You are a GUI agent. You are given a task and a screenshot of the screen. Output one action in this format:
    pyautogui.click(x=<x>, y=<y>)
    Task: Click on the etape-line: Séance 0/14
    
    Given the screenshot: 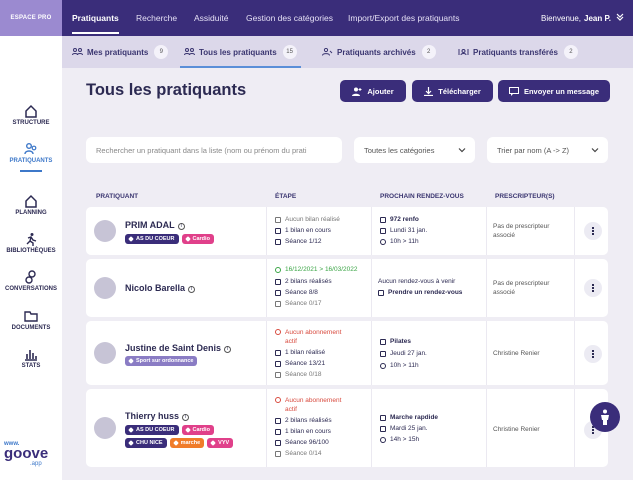 What is the action you would take?
    pyautogui.click(x=298, y=453)
    